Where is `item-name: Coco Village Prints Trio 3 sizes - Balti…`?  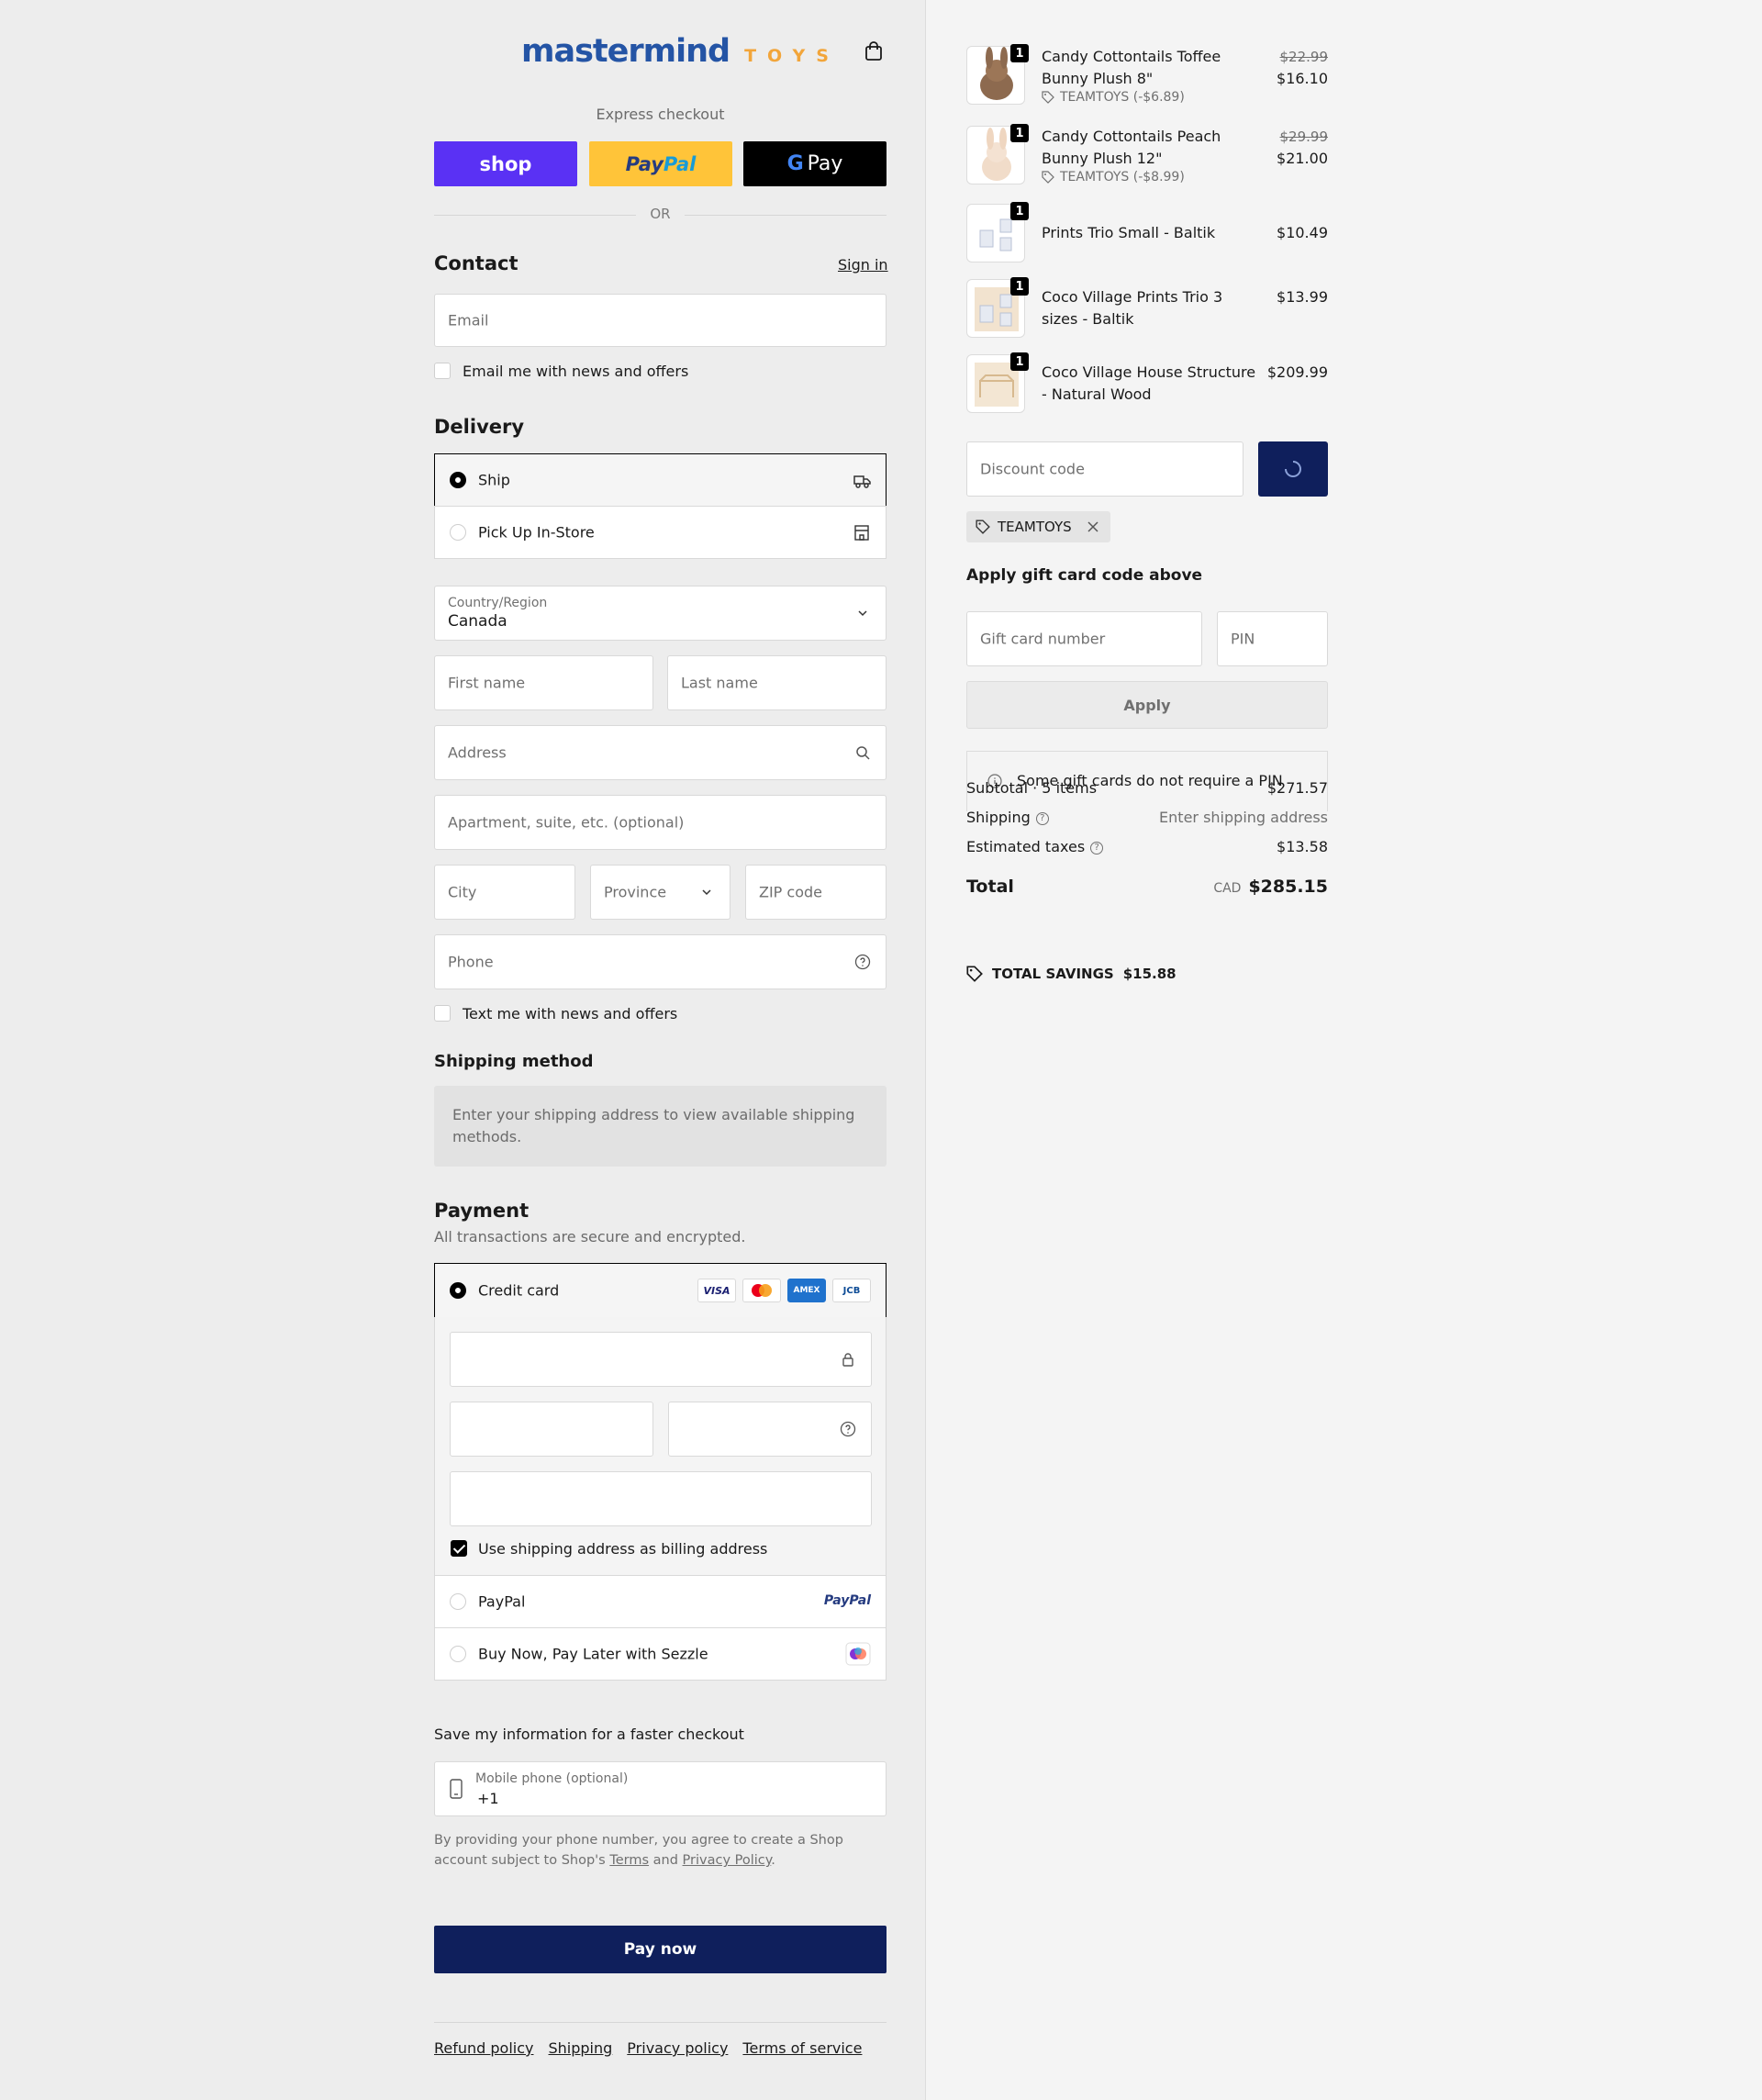 item-name: Coco Village Prints Trio 3 sizes - Balti… is located at coordinates (1132, 308).